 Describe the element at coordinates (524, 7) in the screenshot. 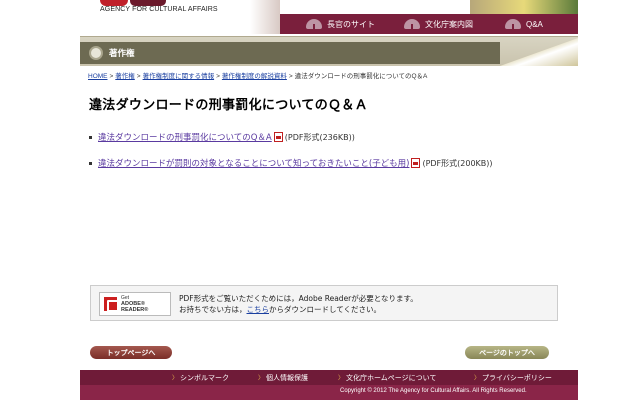

I see `header-photo` at that location.